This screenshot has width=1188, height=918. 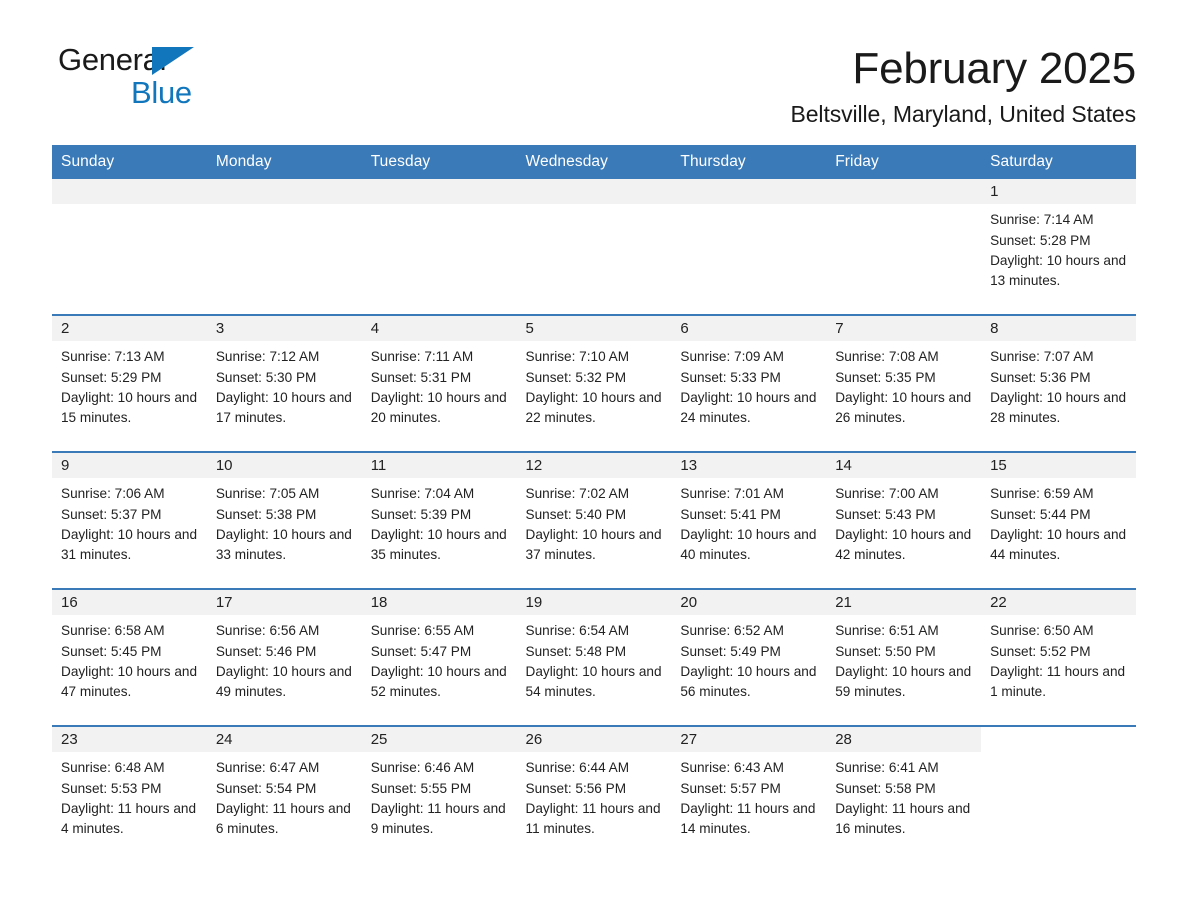 What do you see at coordinates (129, 603) in the screenshot?
I see `day-number: 16` at bounding box center [129, 603].